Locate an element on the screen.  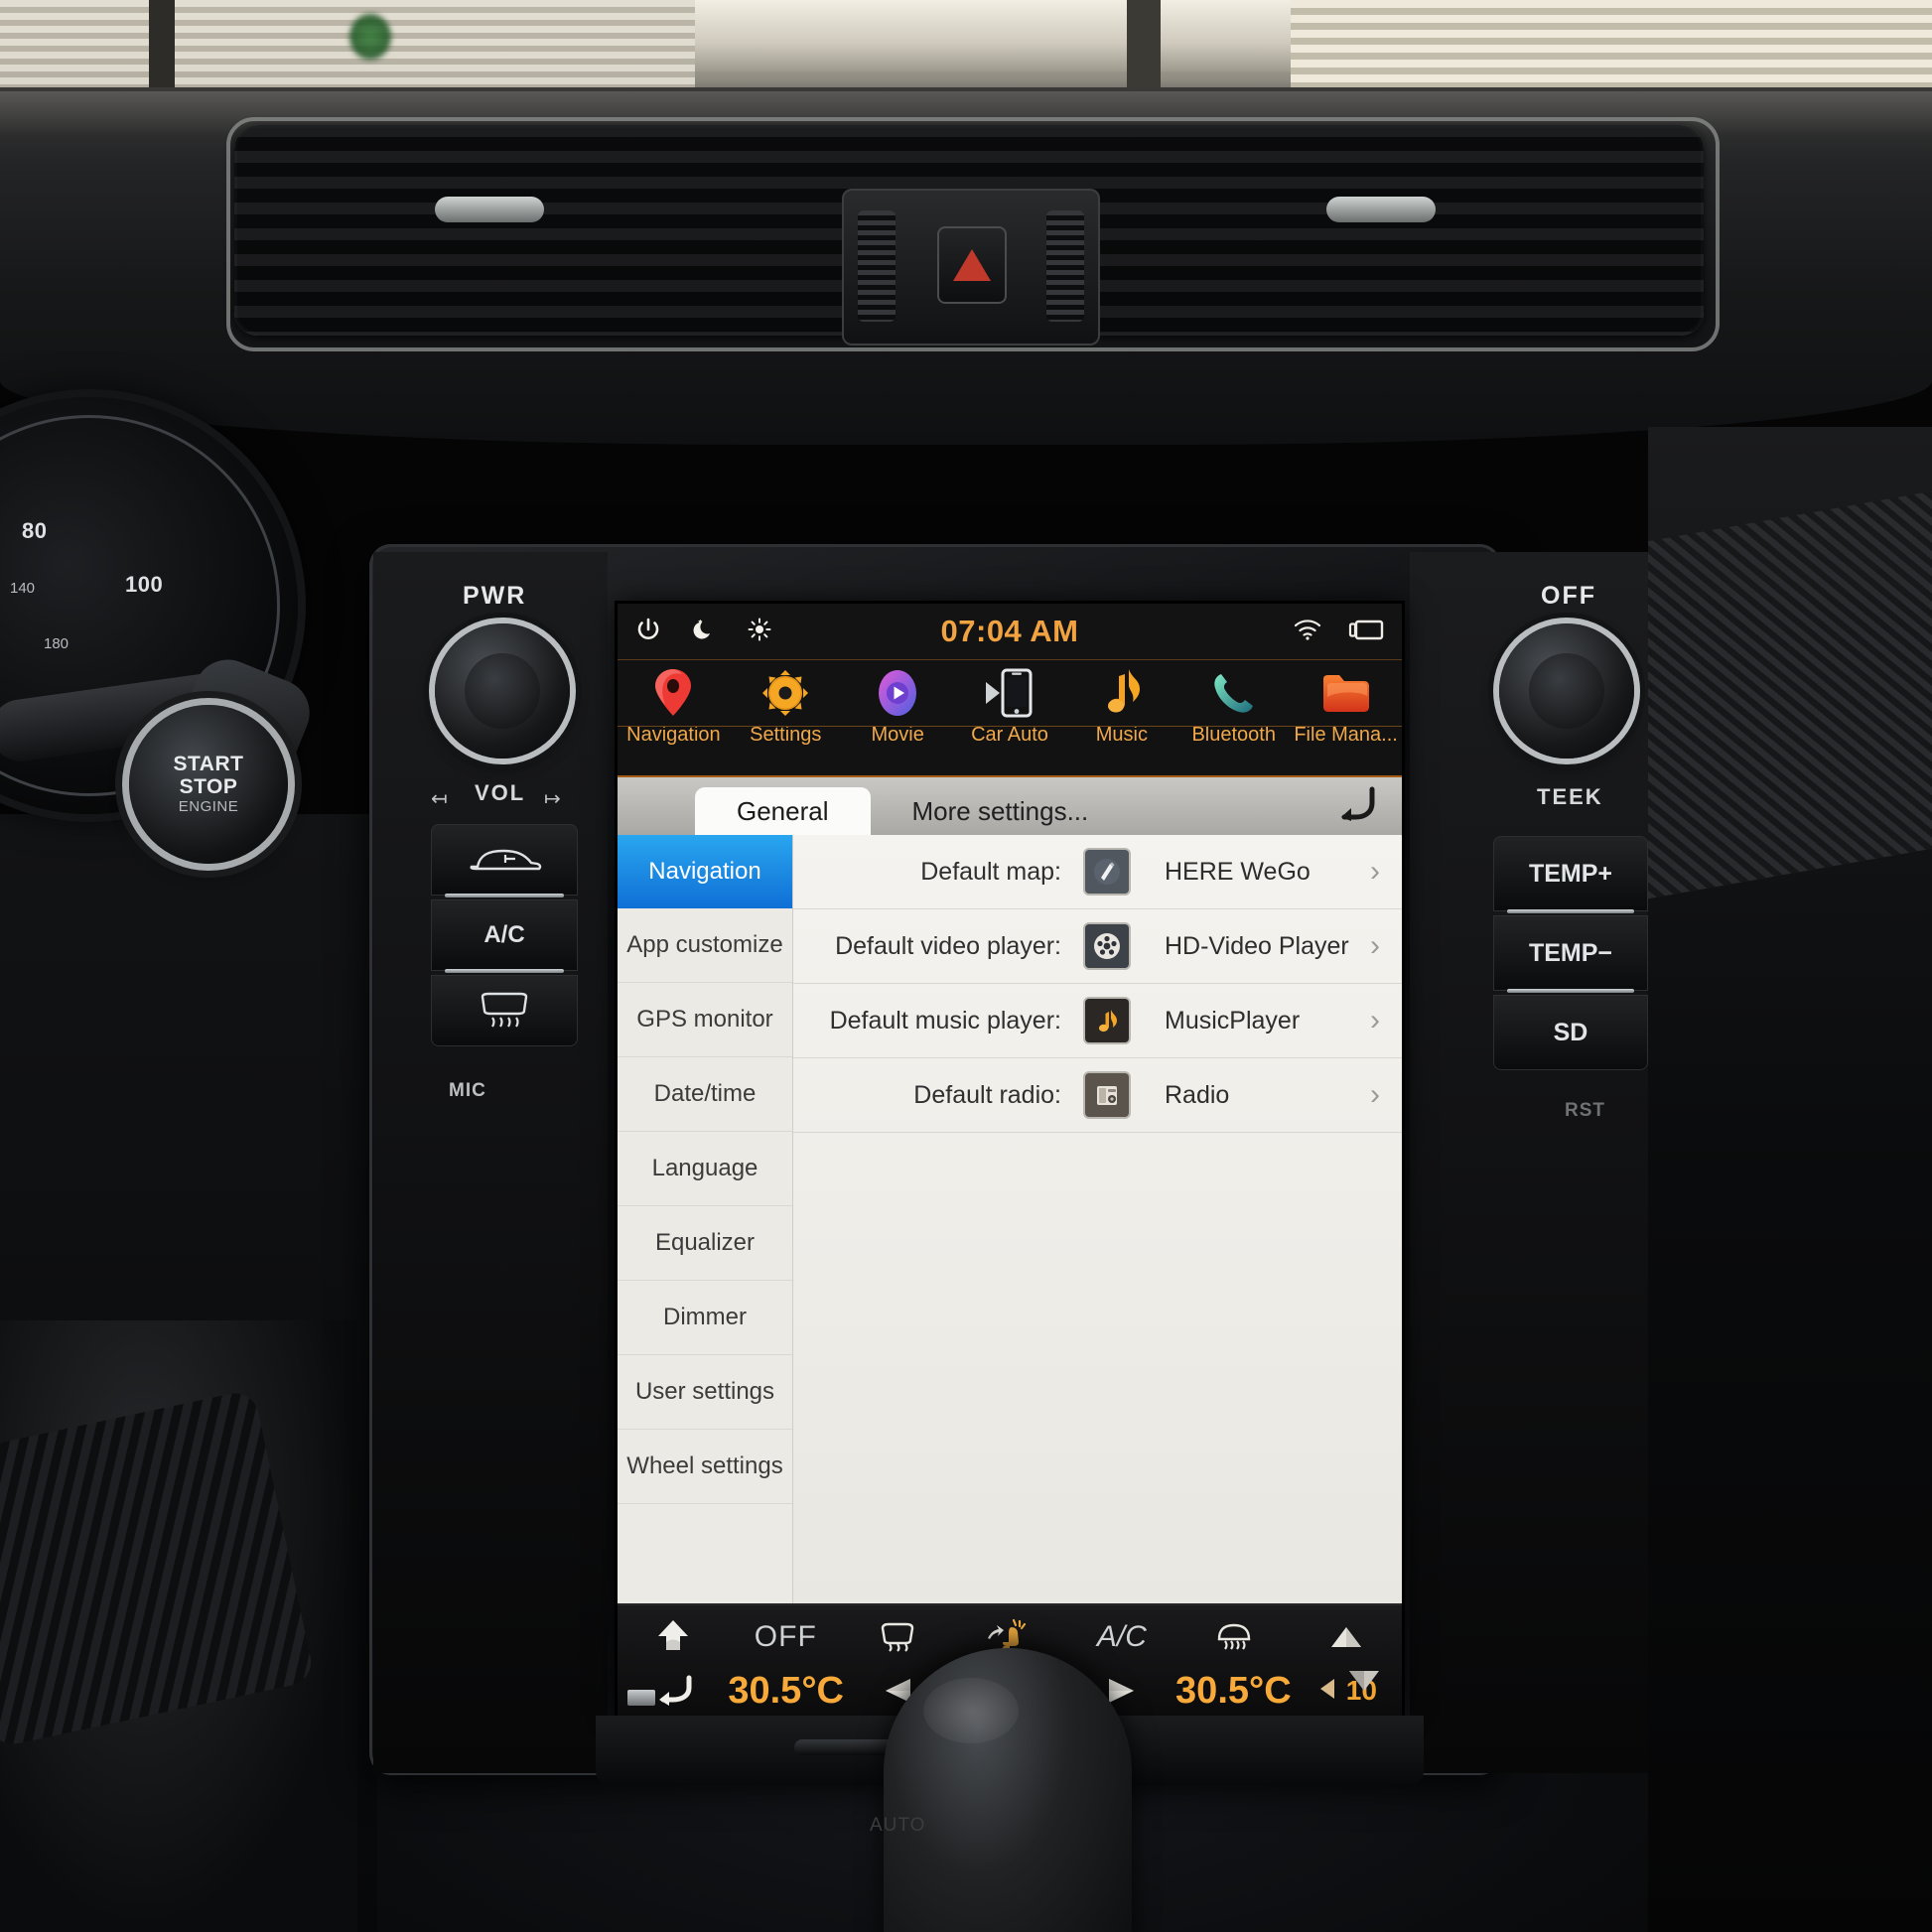
windshield-defrost-icon is located at coordinates (505, 1010).